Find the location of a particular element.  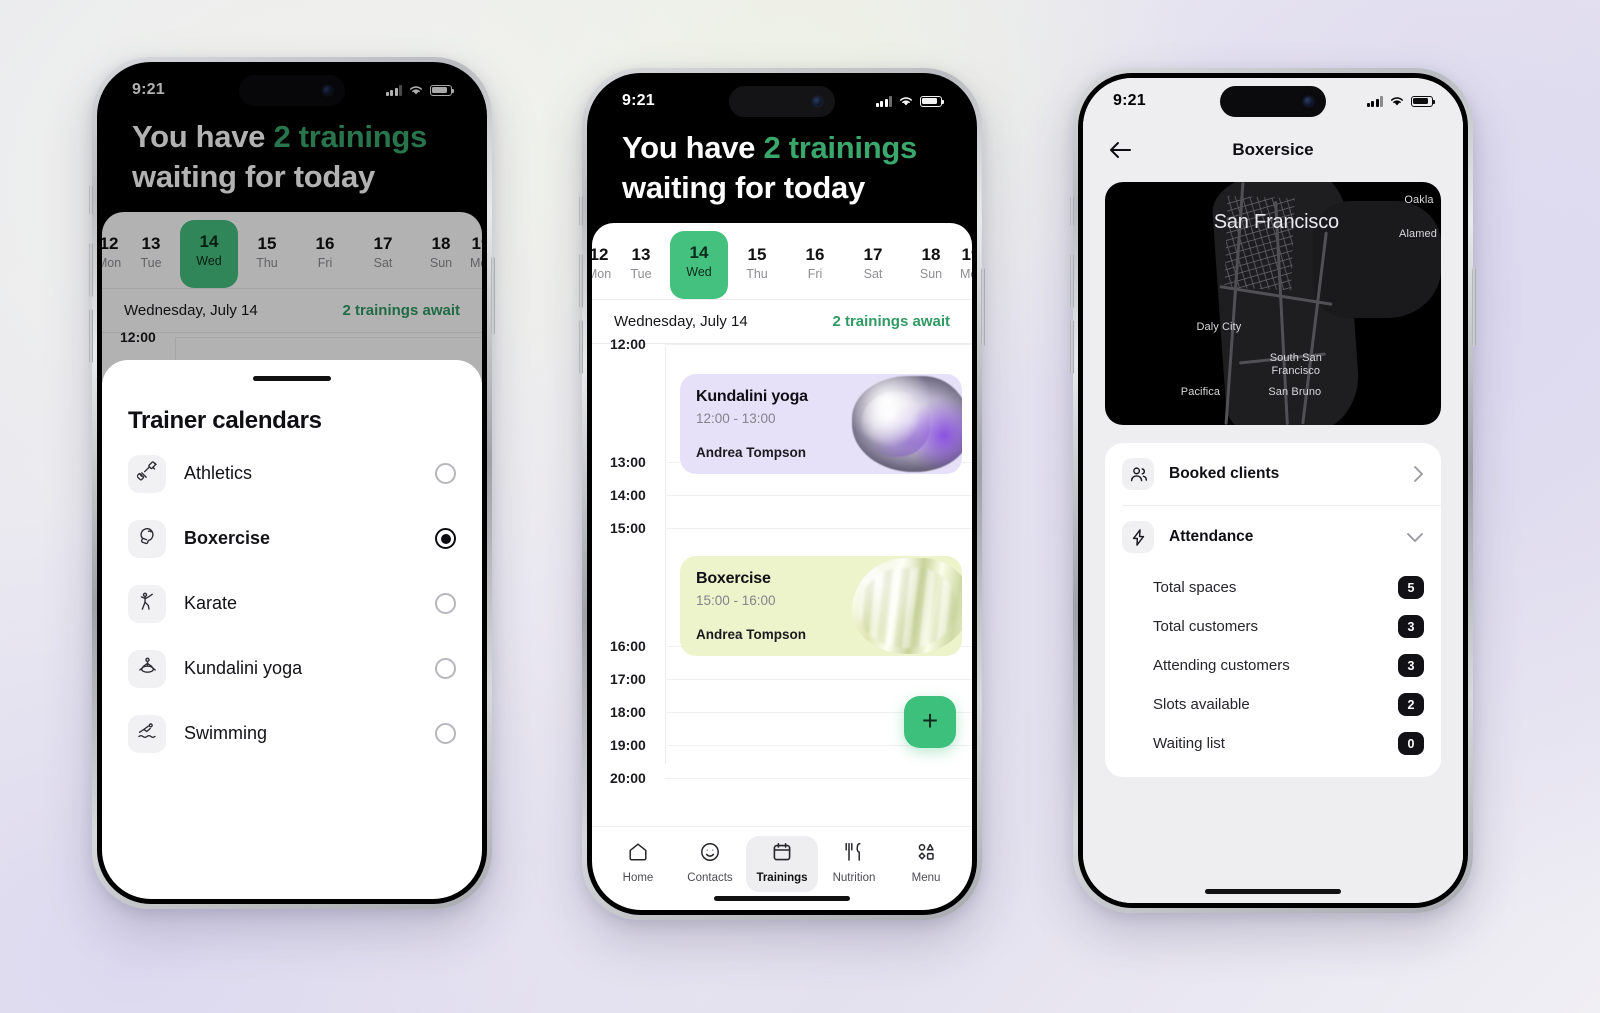

hero-lead: You have is located at coordinates (689, 147).